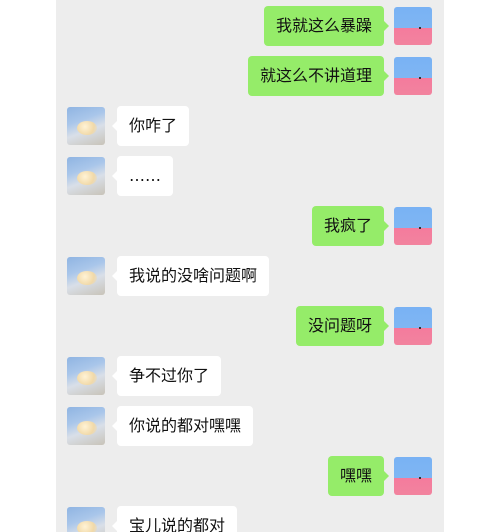  I want to click on message-bubble-outgoing: 就这么不讲道理, so click(318, 76).